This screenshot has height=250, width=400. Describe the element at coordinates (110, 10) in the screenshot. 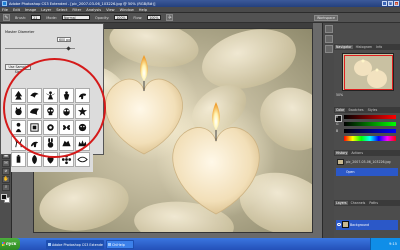

I see `menu-view: View` at that location.